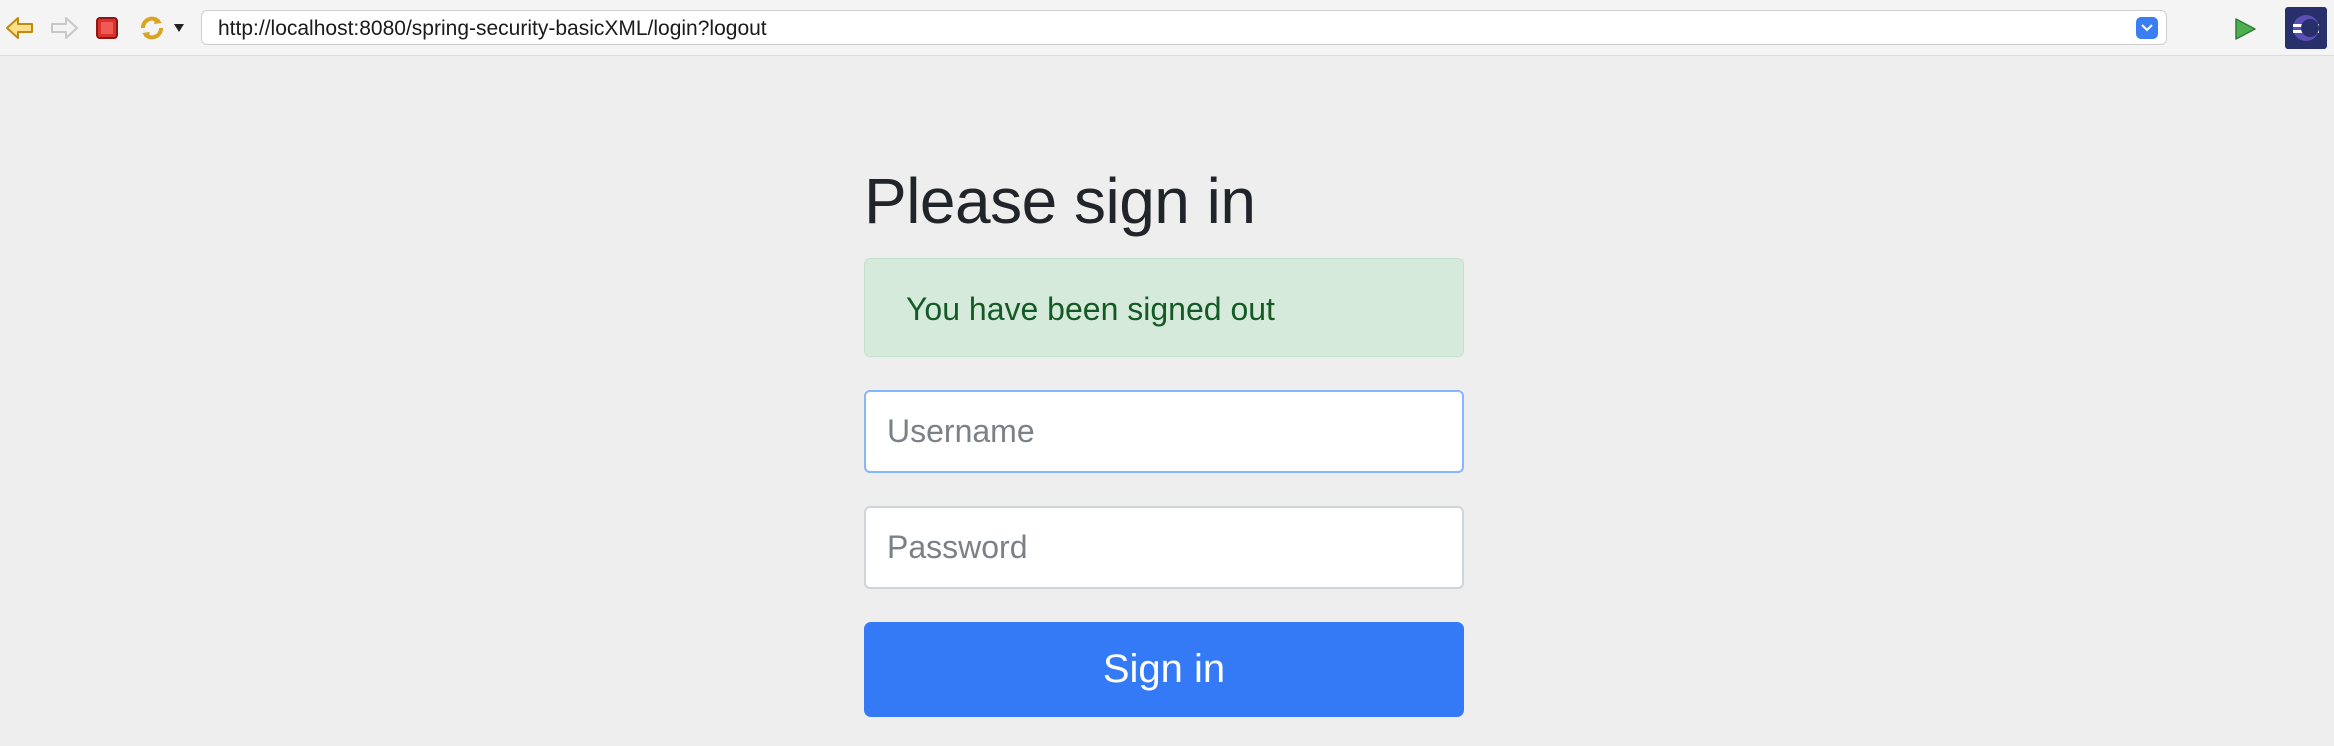 This screenshot has width=2334, height=746. I want to click on stop-icon, so click(107, 28).